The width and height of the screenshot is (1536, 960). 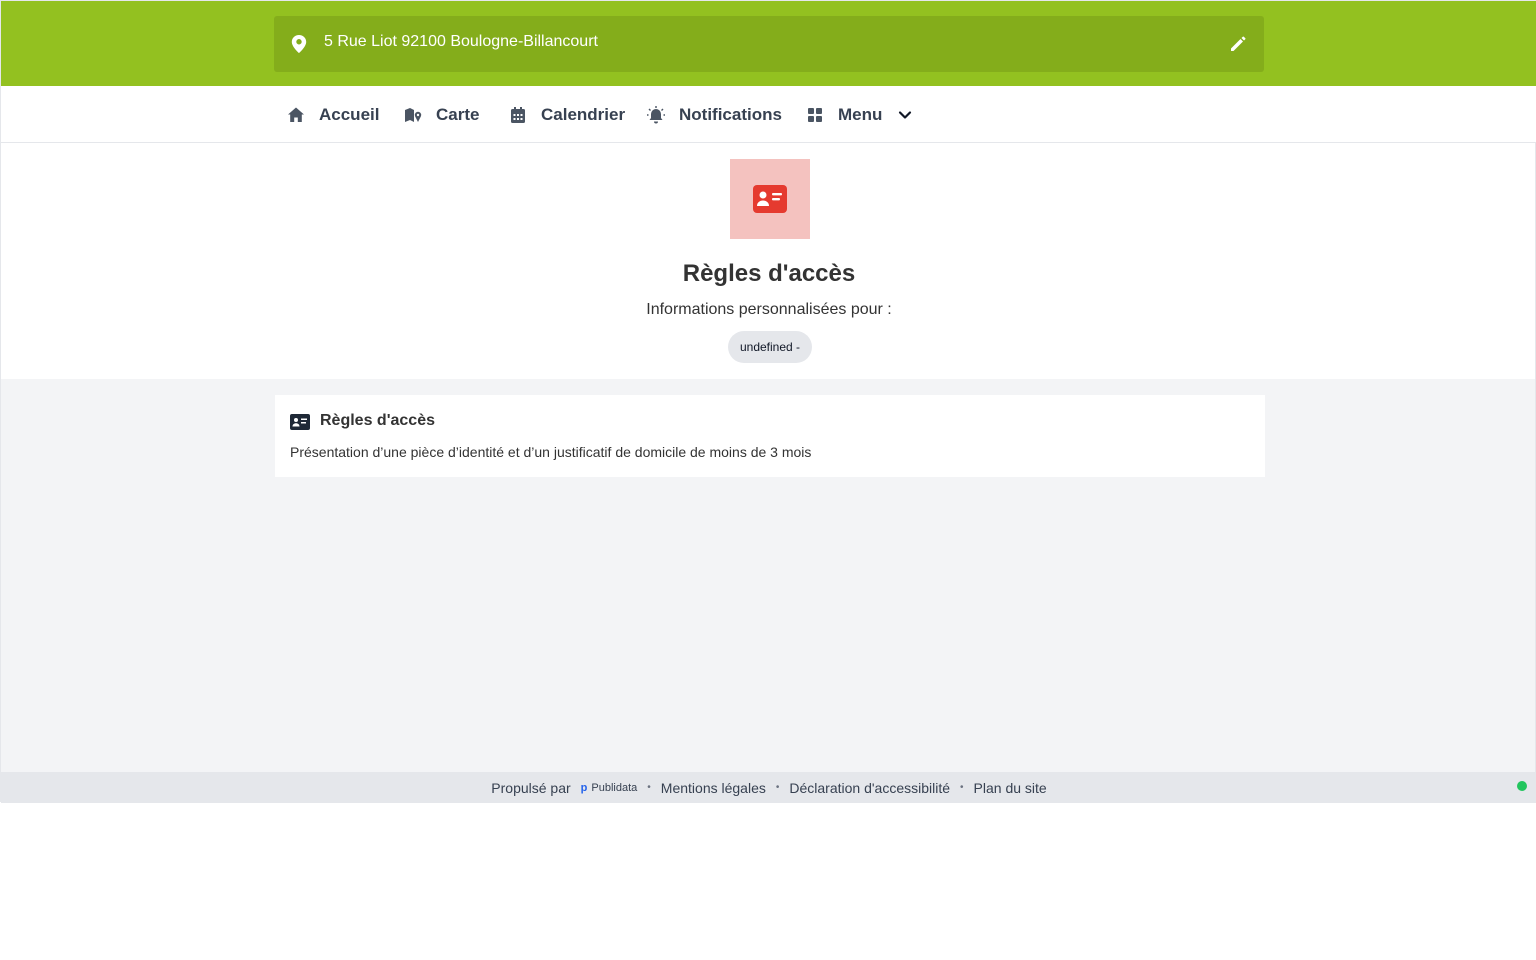 What do you see at coordinates (905, 114) in the screenshot?
I see `chevron-down-icon` at bounding box center [905, 114].